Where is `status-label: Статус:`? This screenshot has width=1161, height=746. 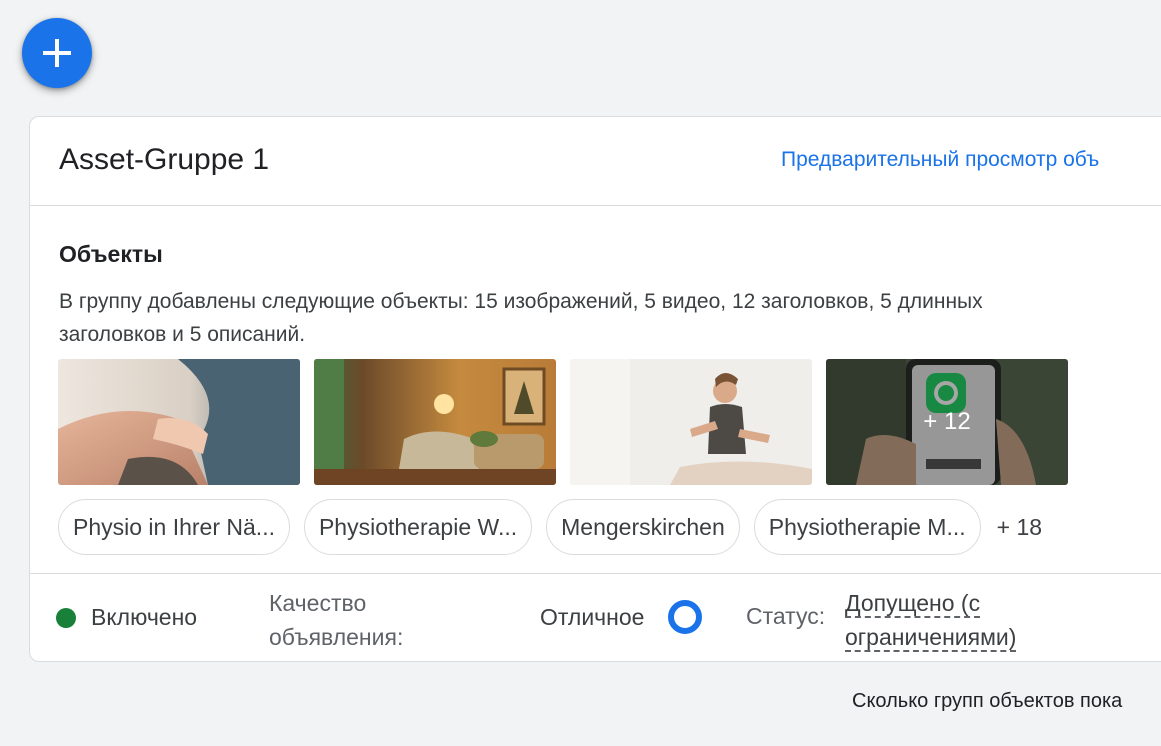
status-label: Статус: is located at coordinates (786, 616).